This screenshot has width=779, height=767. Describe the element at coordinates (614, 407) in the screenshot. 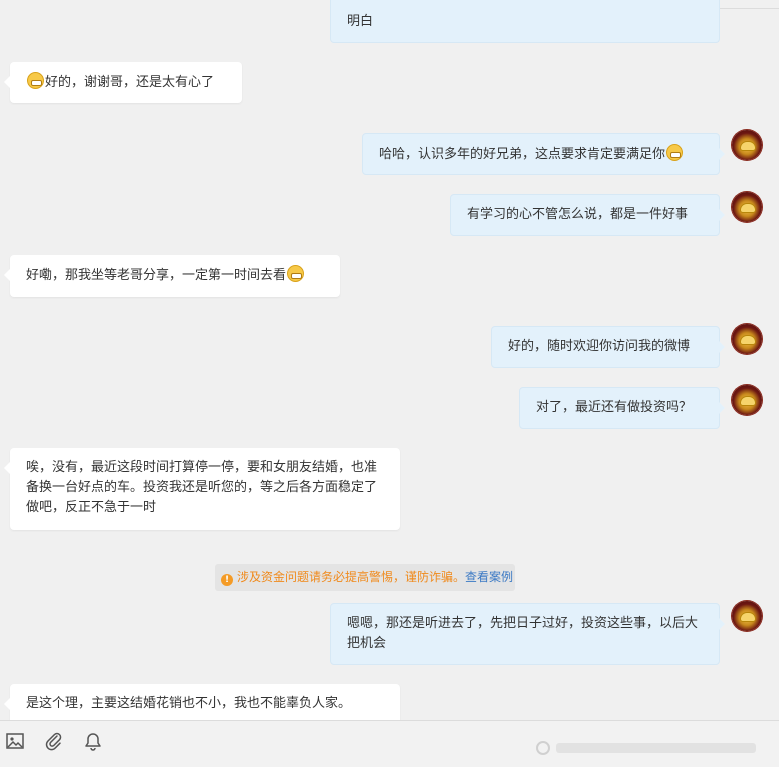

I see `message-text: 对了，最近还有做投资吗？` at that location.